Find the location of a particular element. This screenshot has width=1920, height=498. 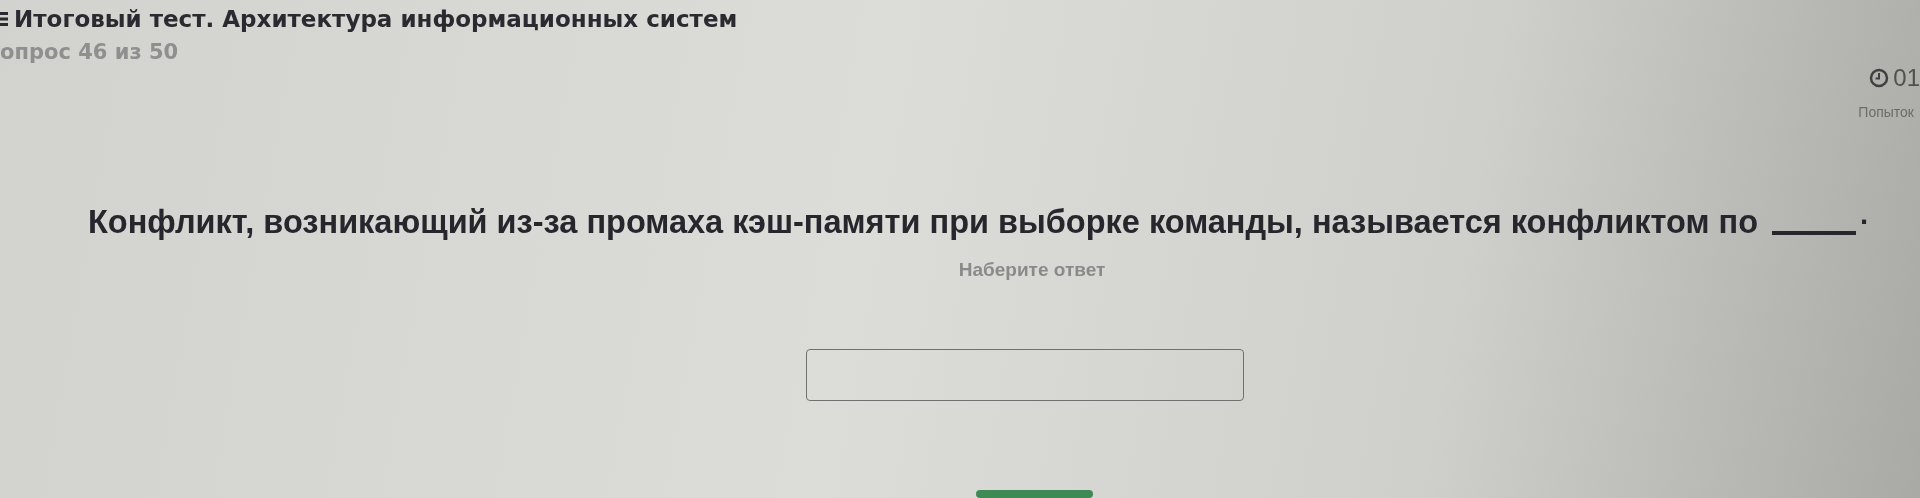

question-period: . is located at coordinates (1864, 214).